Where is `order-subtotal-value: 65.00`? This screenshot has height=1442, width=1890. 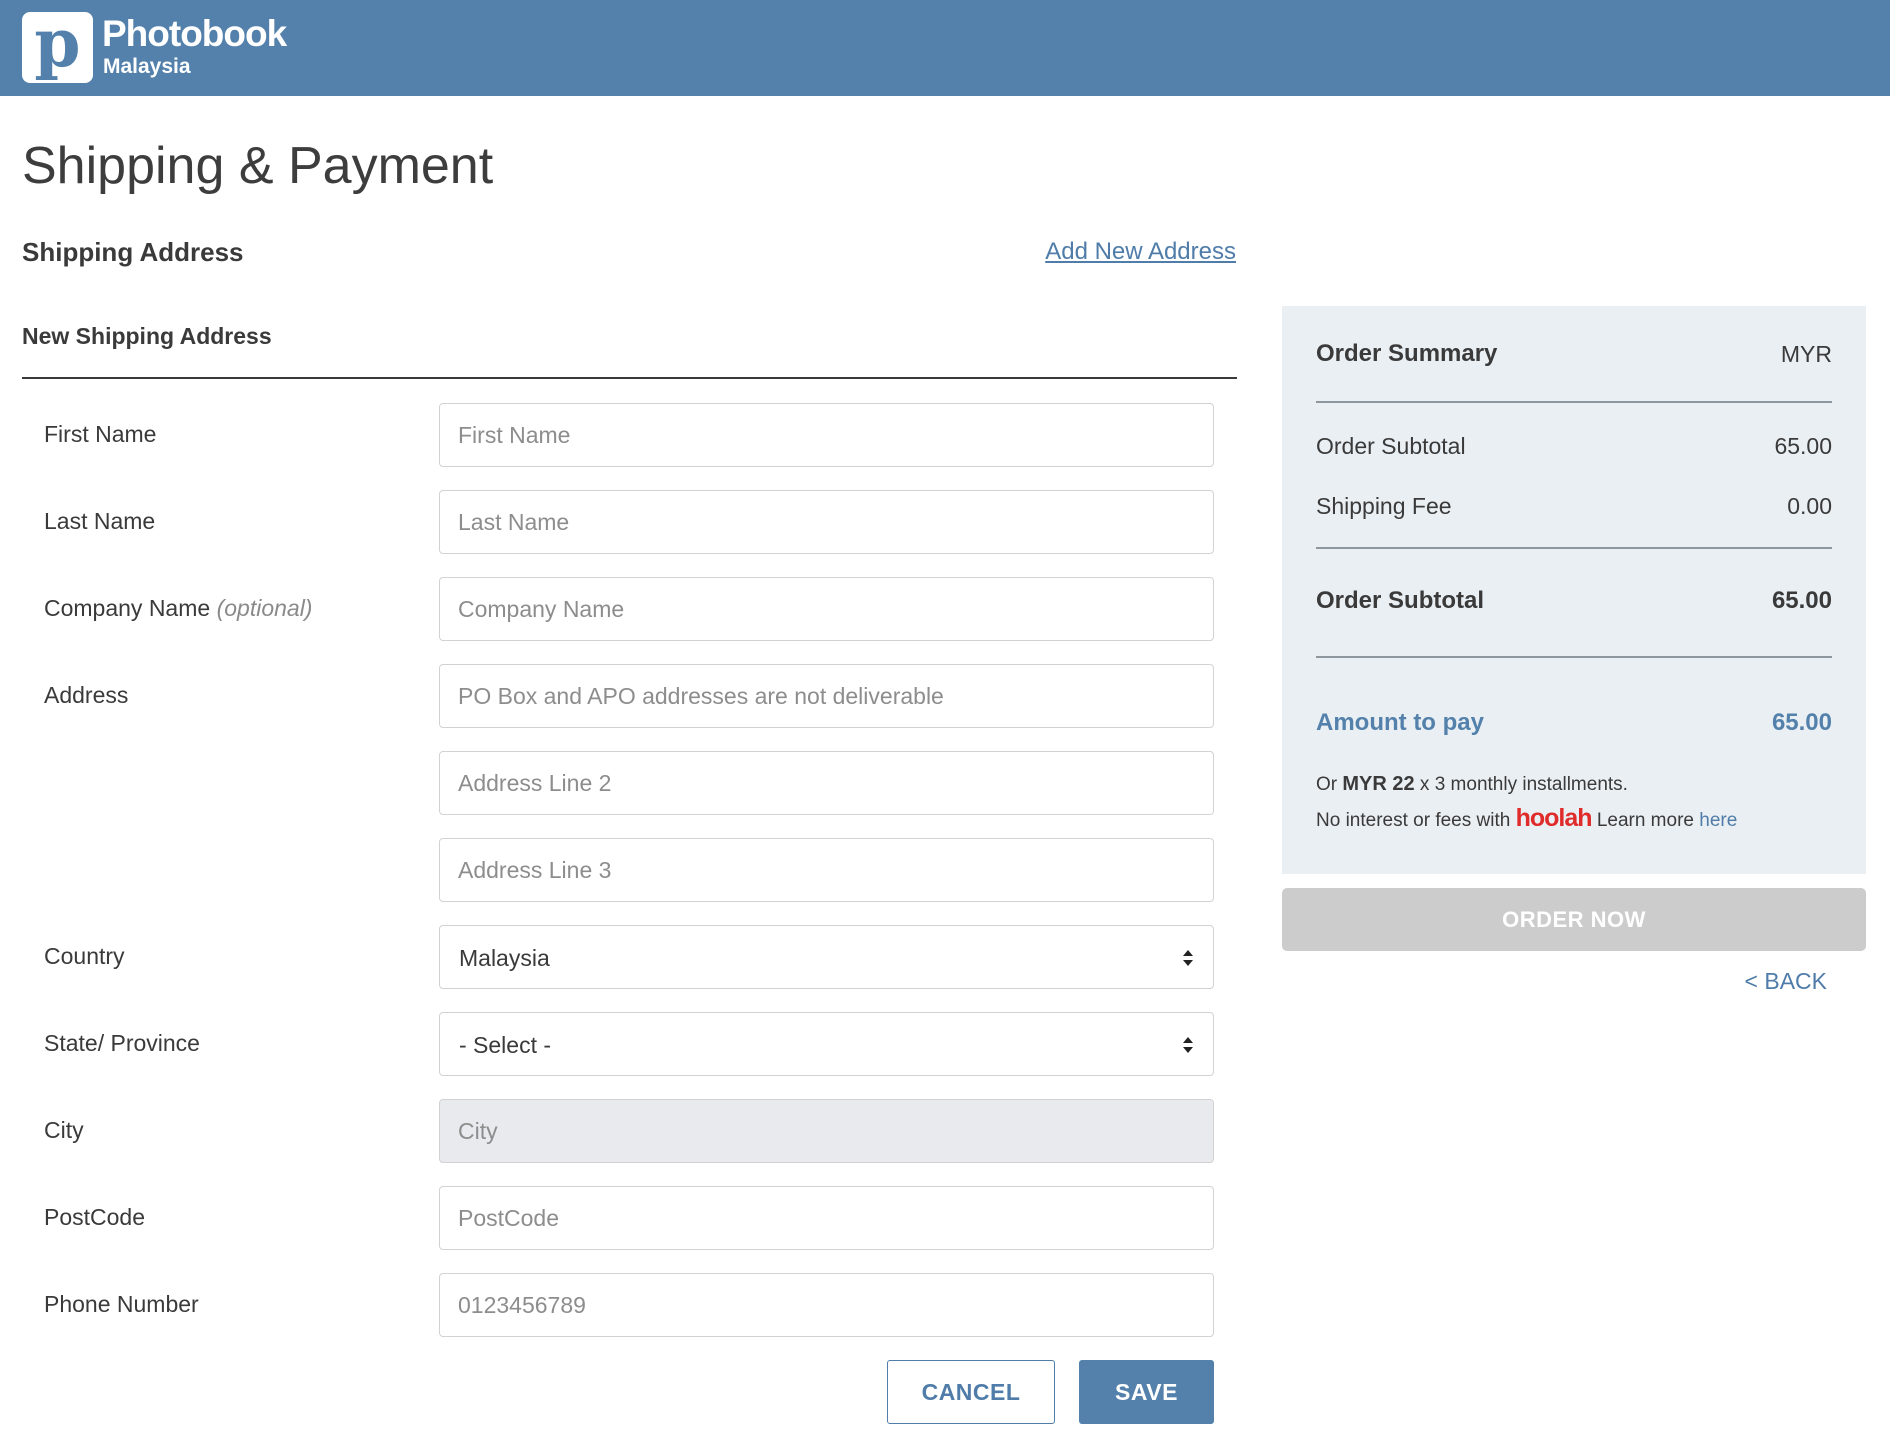
order-subtotal-value: 65.00 is located at coordinates (1803, 446).